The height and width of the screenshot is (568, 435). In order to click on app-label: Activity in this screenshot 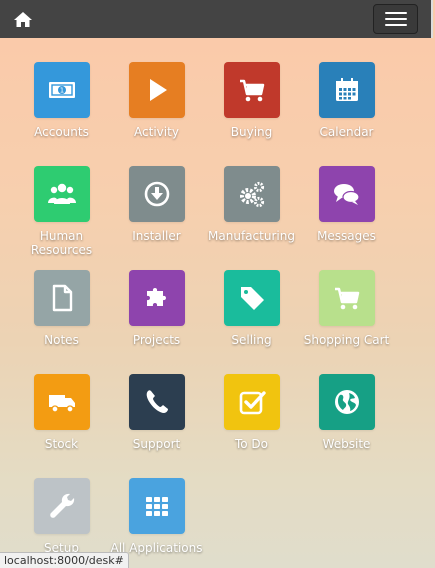, I will do `click(156, 132)`.